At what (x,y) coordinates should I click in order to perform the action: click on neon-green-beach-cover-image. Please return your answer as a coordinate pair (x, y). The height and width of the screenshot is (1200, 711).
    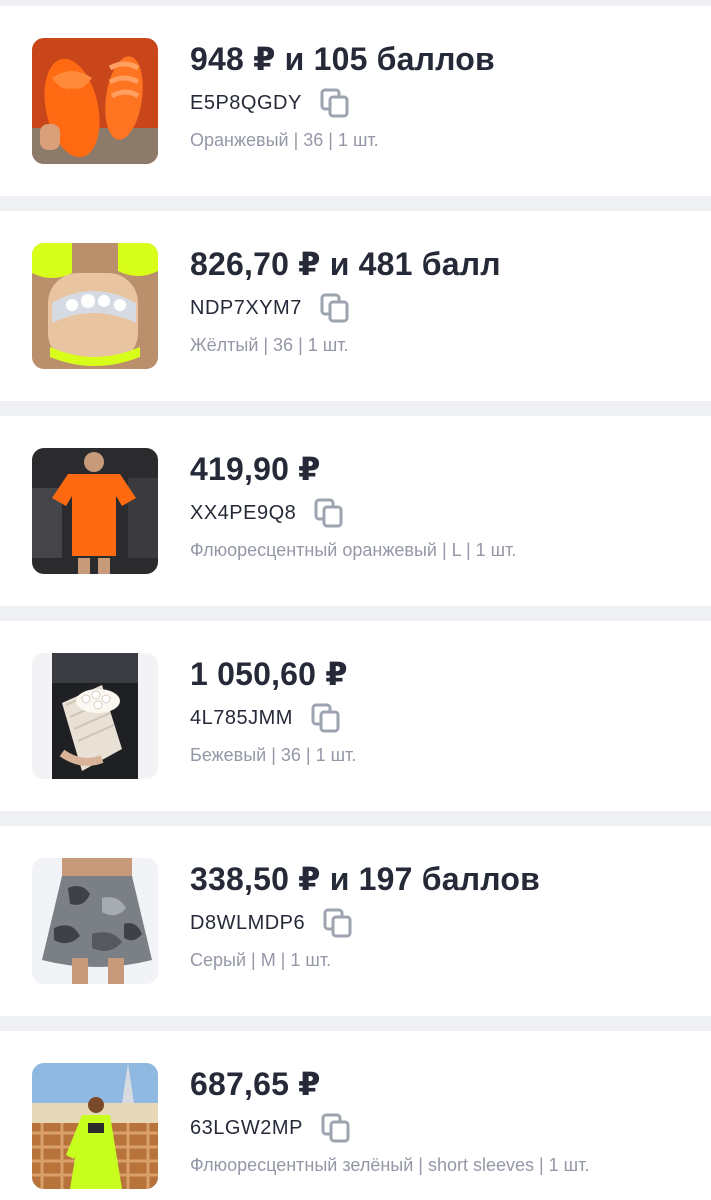
    Looking at the image, I should click on (95, 1126).